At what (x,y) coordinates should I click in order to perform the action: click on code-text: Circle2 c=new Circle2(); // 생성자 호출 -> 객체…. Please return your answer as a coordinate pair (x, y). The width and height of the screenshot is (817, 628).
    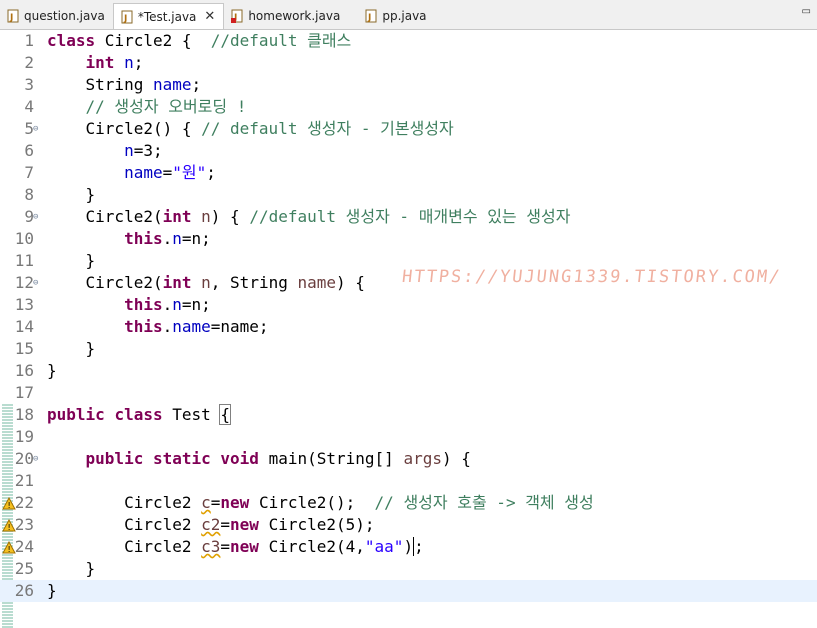
    Looking at the image, I should click on (320, 503).